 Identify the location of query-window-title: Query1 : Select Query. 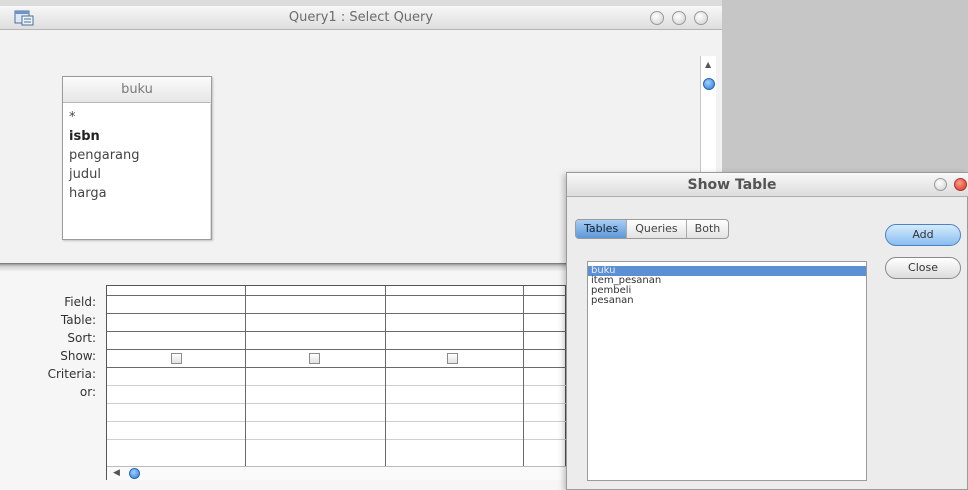
(361, 17).